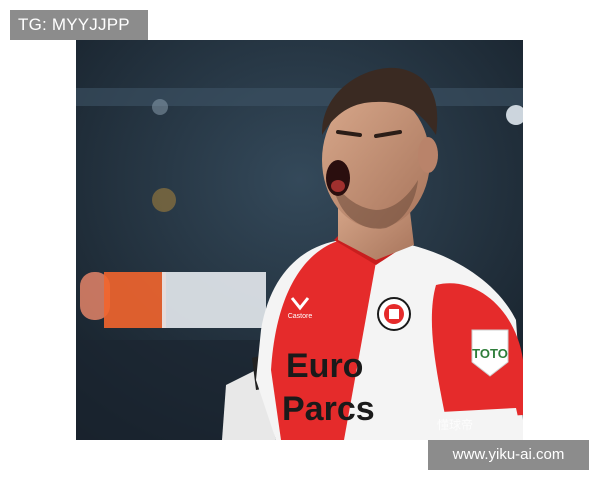 Image resolution: width=600 pixels, height=480 pixels. Describe the element at coordinates (455, 425) in the screenshot. I see `corner-watermark: 懂球帝` at that location.